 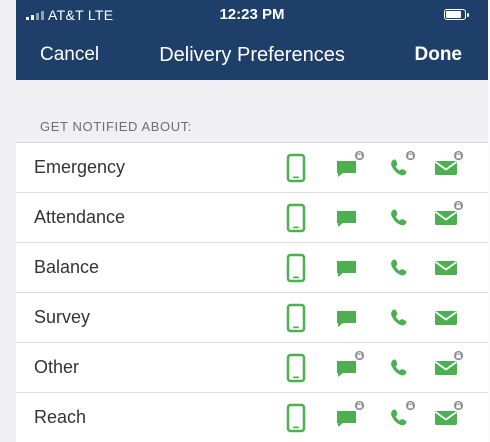 I want to click on preference-label: Other, so click(x=57, y=367).